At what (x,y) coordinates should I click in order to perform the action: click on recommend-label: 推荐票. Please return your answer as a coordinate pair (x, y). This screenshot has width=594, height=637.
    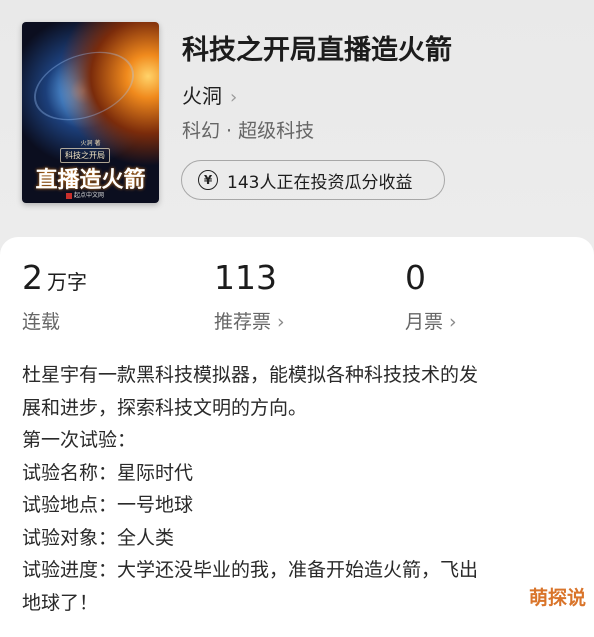
    Looking at the image, I should click on (243, 322).